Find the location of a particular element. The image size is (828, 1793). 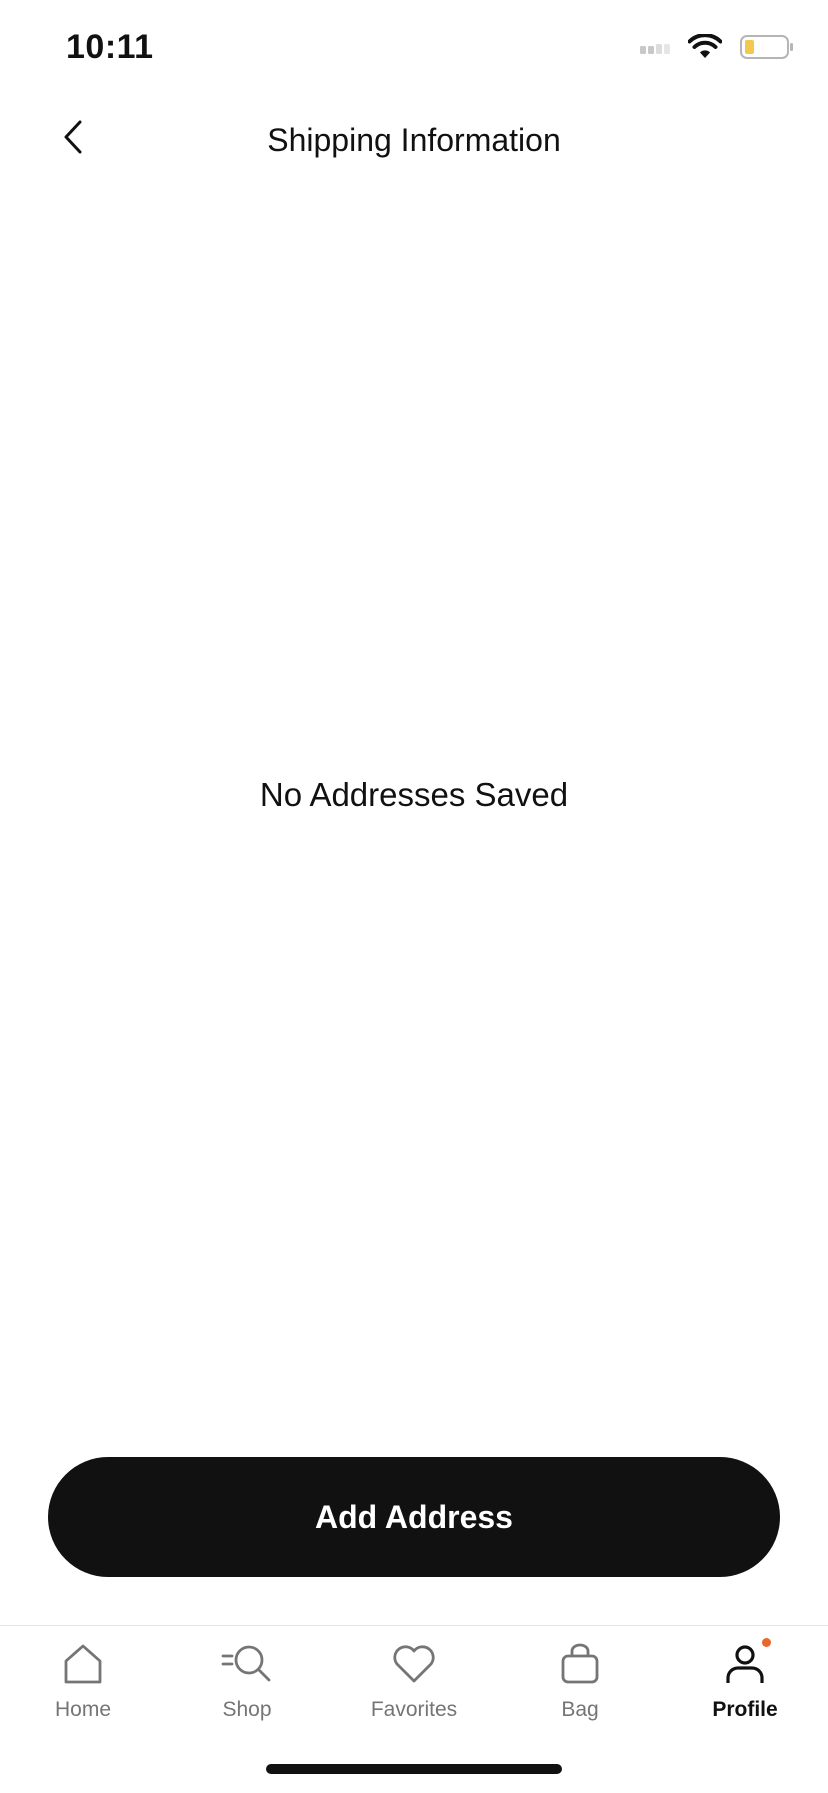

tab-label: Home is located at coordinates (83, 1709).